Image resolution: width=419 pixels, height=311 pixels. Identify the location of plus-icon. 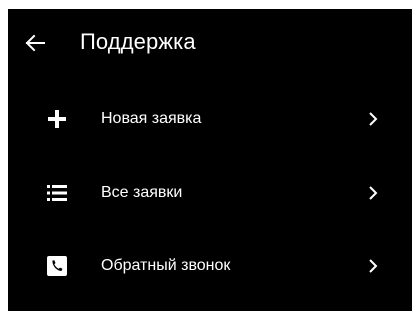
(57, 119).